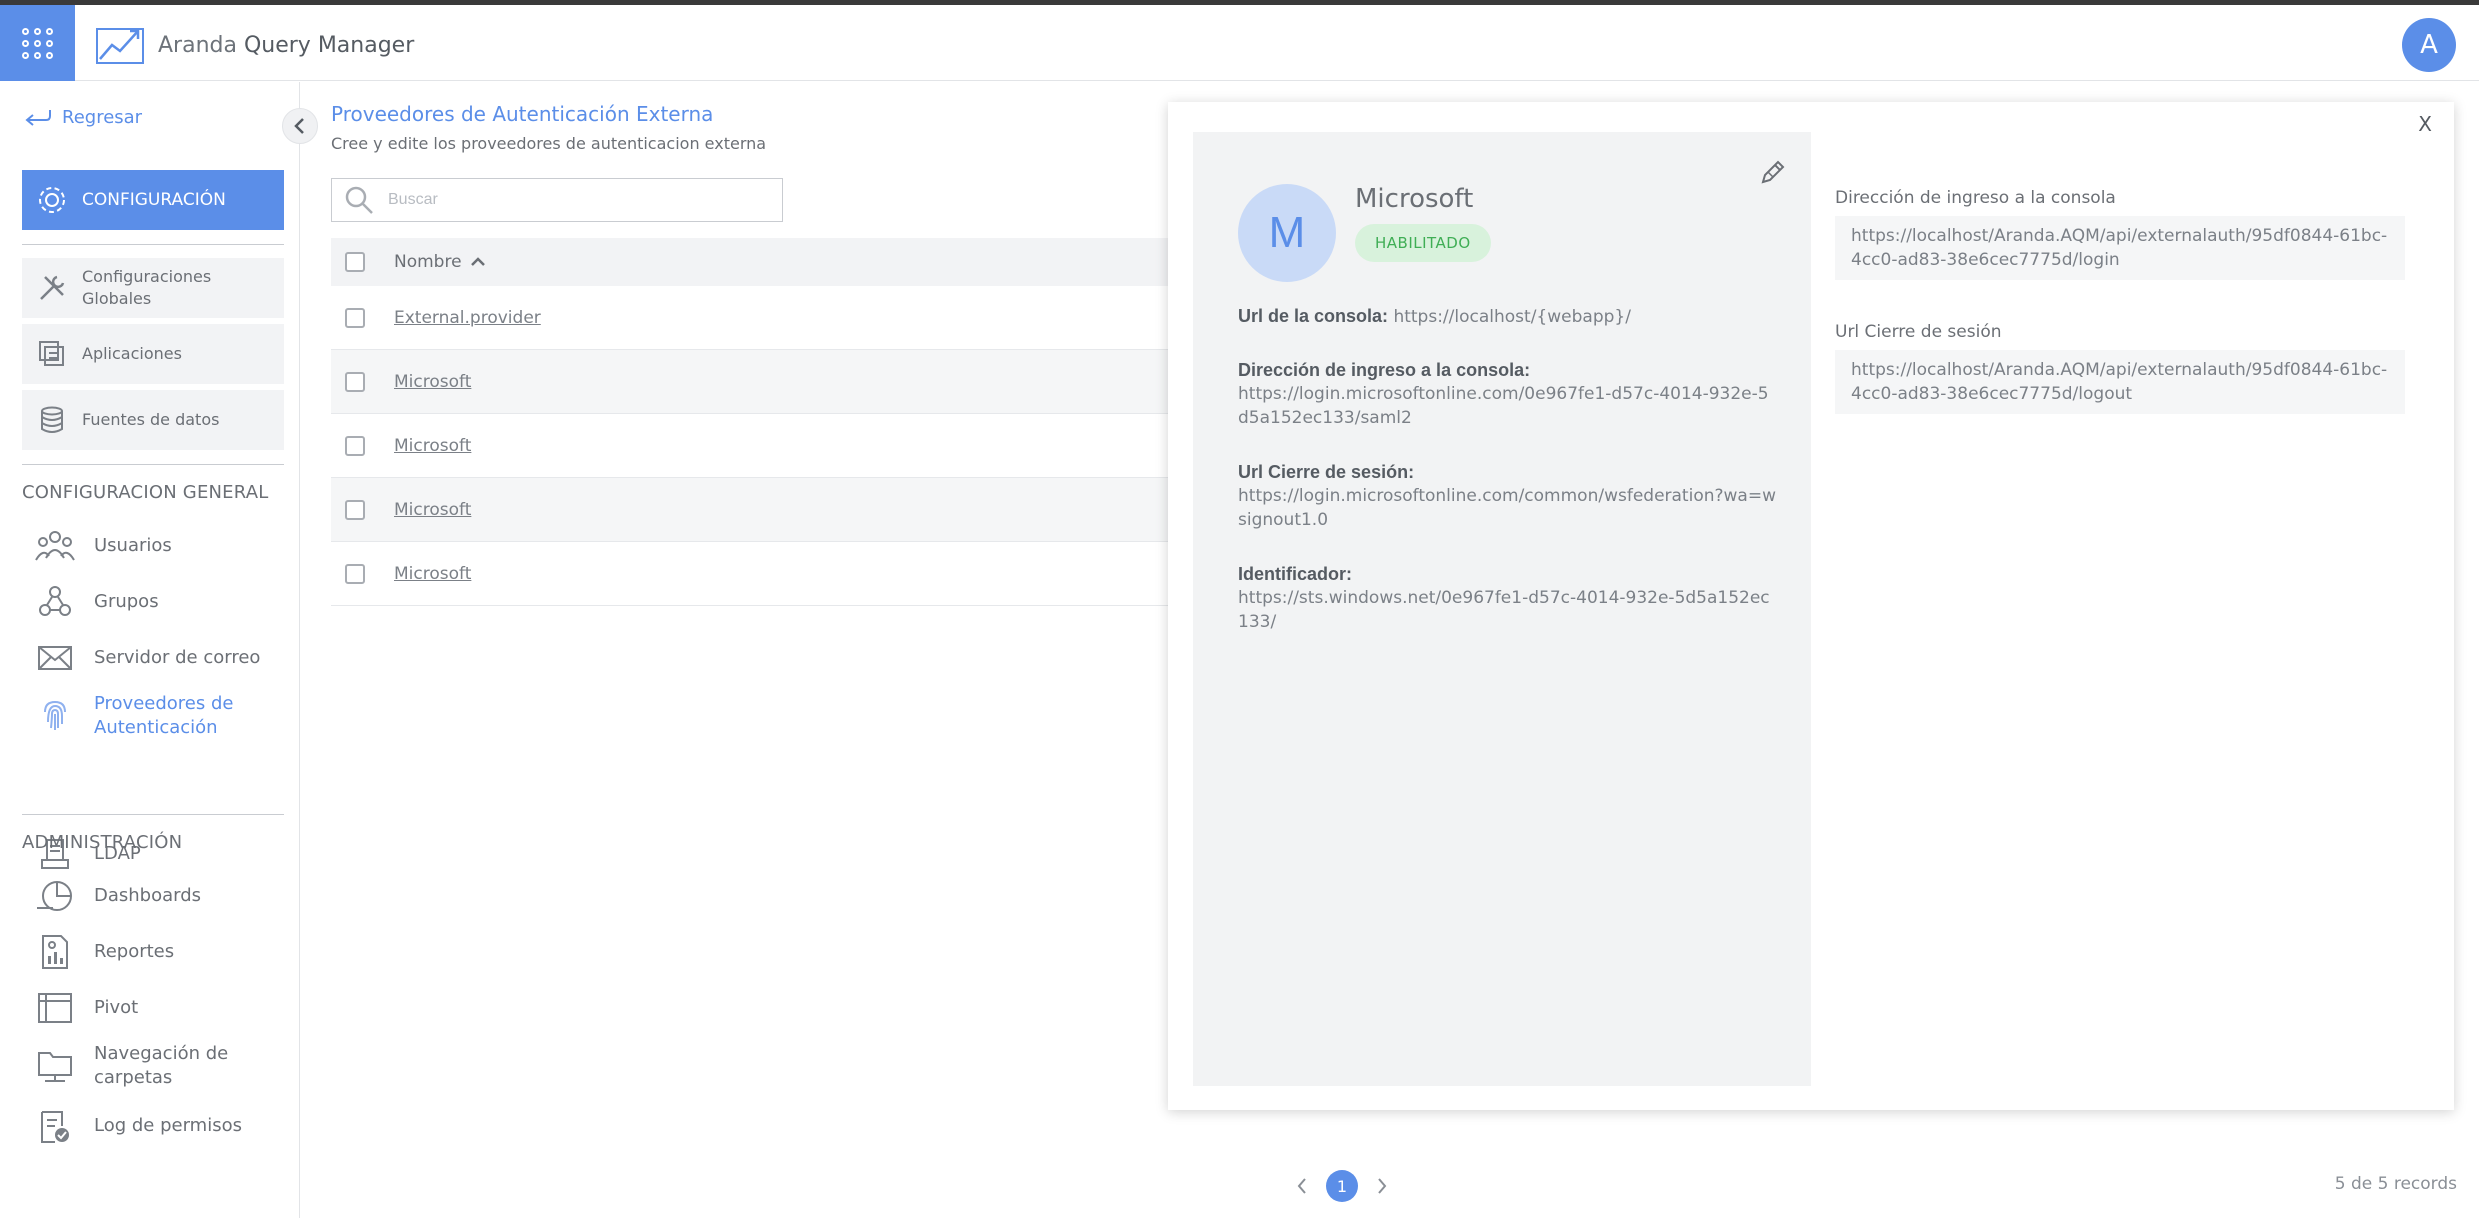 This screenshot has width=2479, height=1218. What do you see at coordinates (102, 842) in the screenshot?
I see `section-title-admin: ADMINISTRACIÓN` at bounding box center [102, 842].